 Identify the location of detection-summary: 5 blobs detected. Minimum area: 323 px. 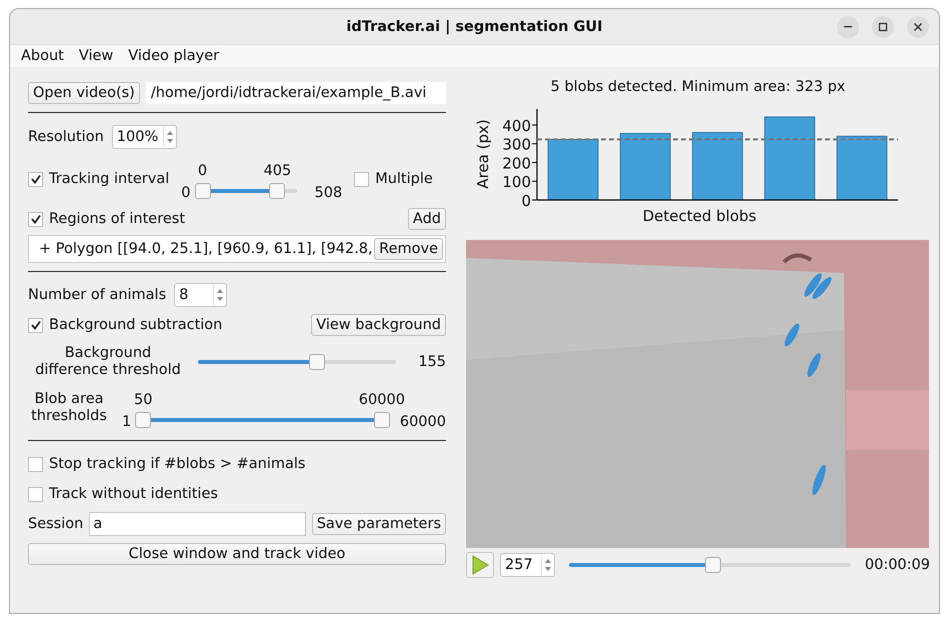
(698, 87).